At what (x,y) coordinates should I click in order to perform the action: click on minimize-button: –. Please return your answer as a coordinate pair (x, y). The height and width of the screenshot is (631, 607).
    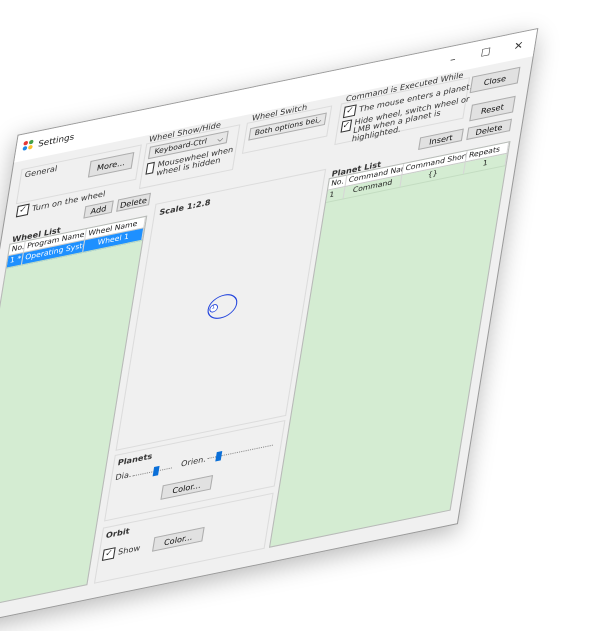
    Looking at the image, I should click on (452, 60).